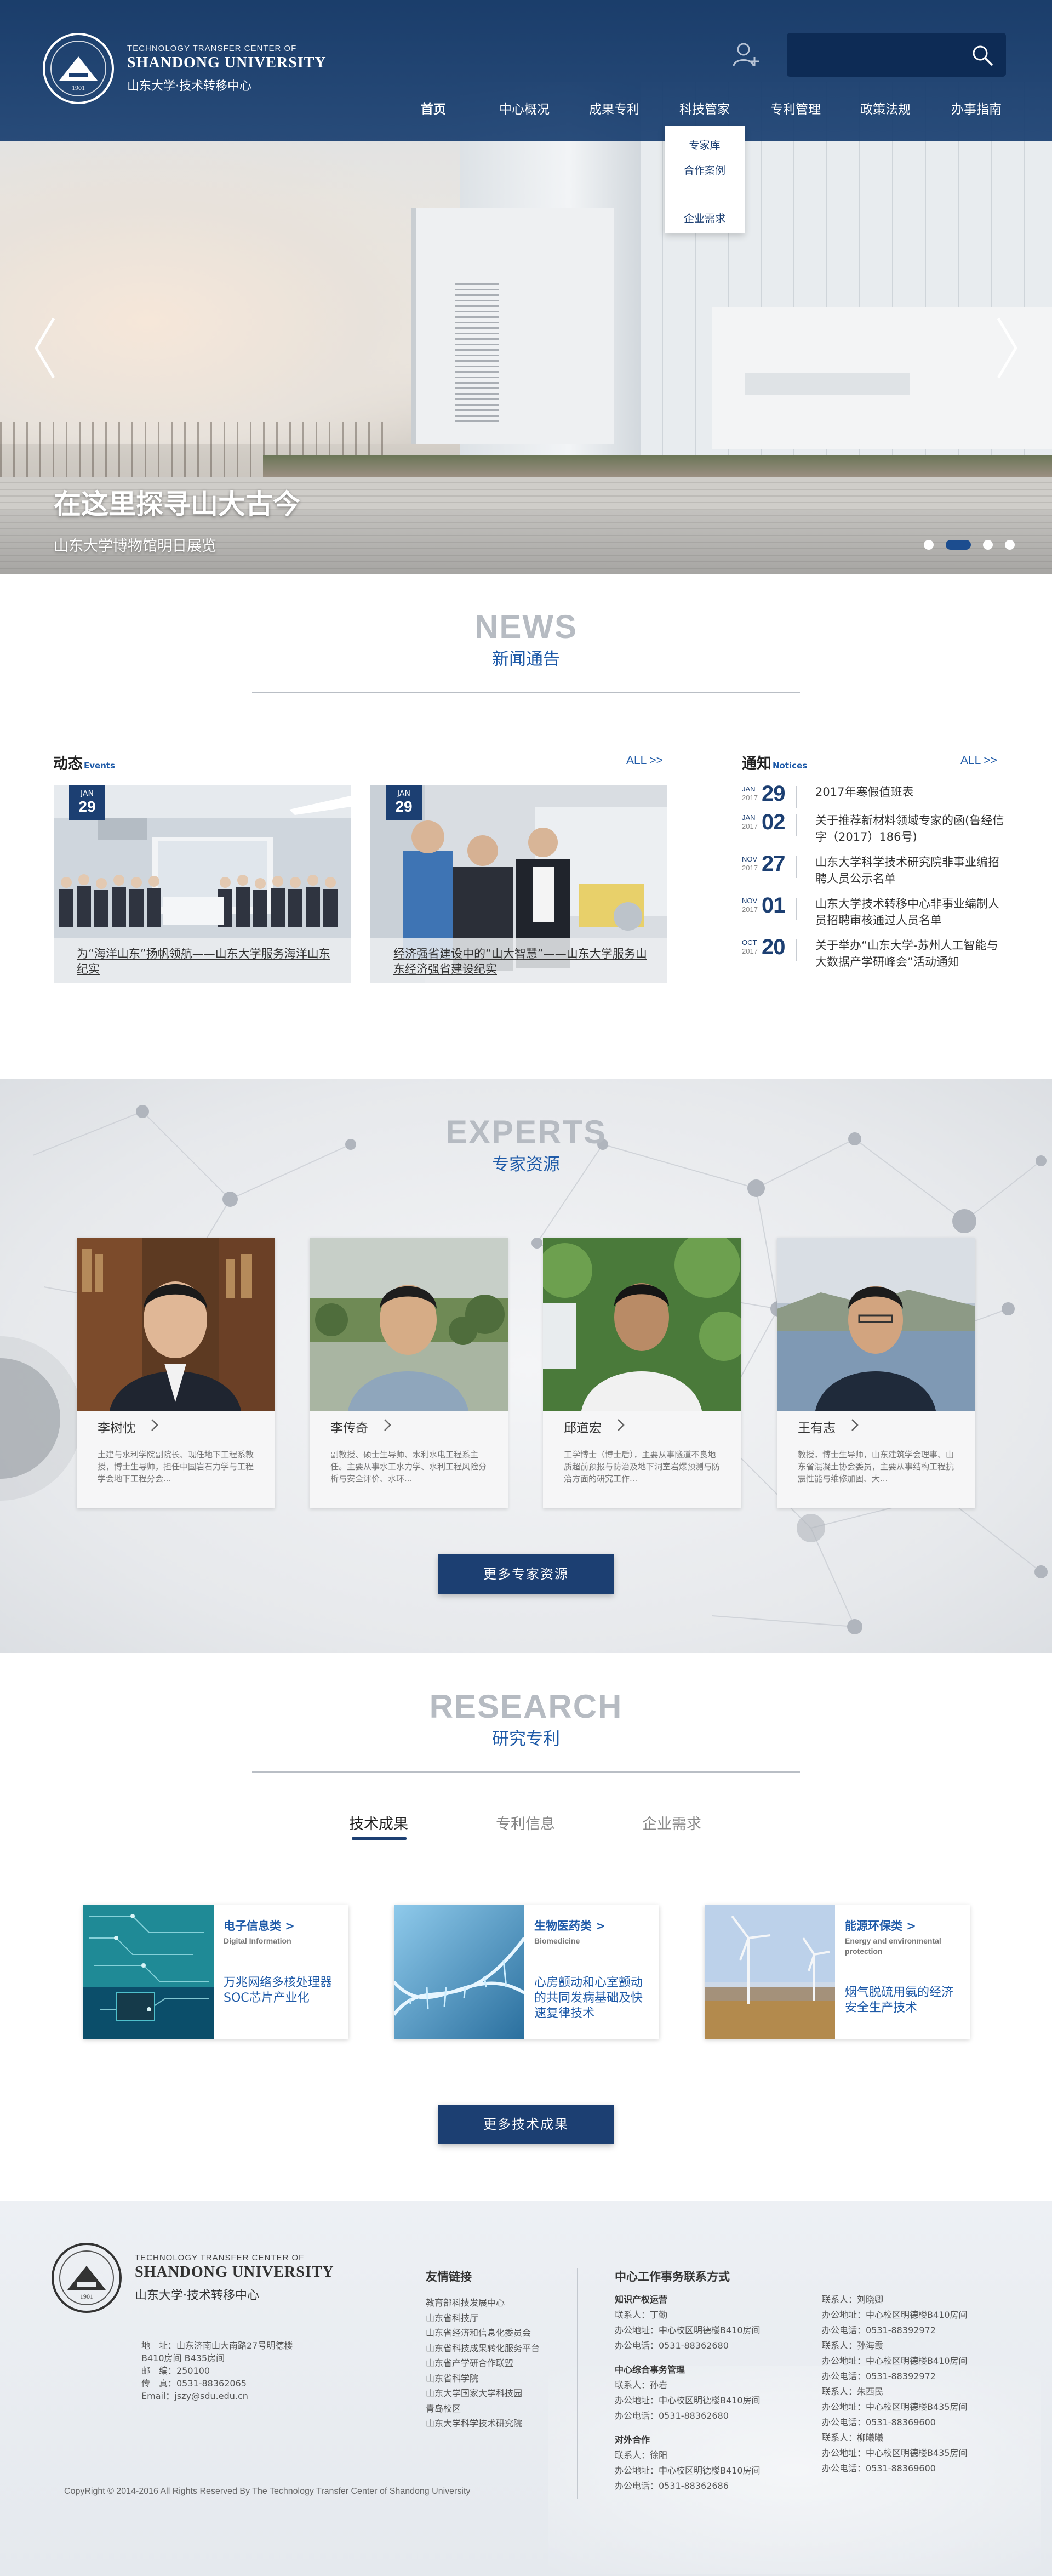  Describe the element at coordinates (459, 1972) in the screenshot. I see `dna-helix-image` at that location.